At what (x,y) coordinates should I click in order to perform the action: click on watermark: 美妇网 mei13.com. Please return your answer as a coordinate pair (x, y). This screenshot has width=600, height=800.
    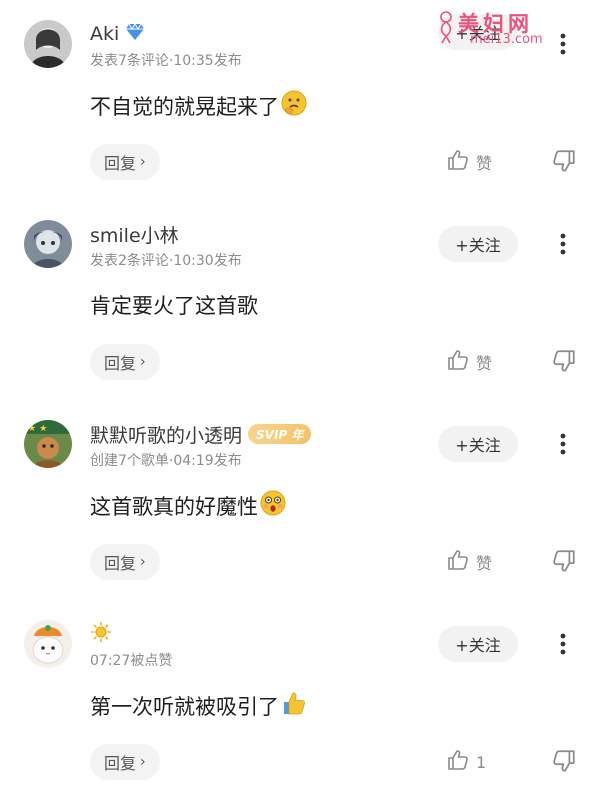
    Looking at the image, I should click on (506, 30).